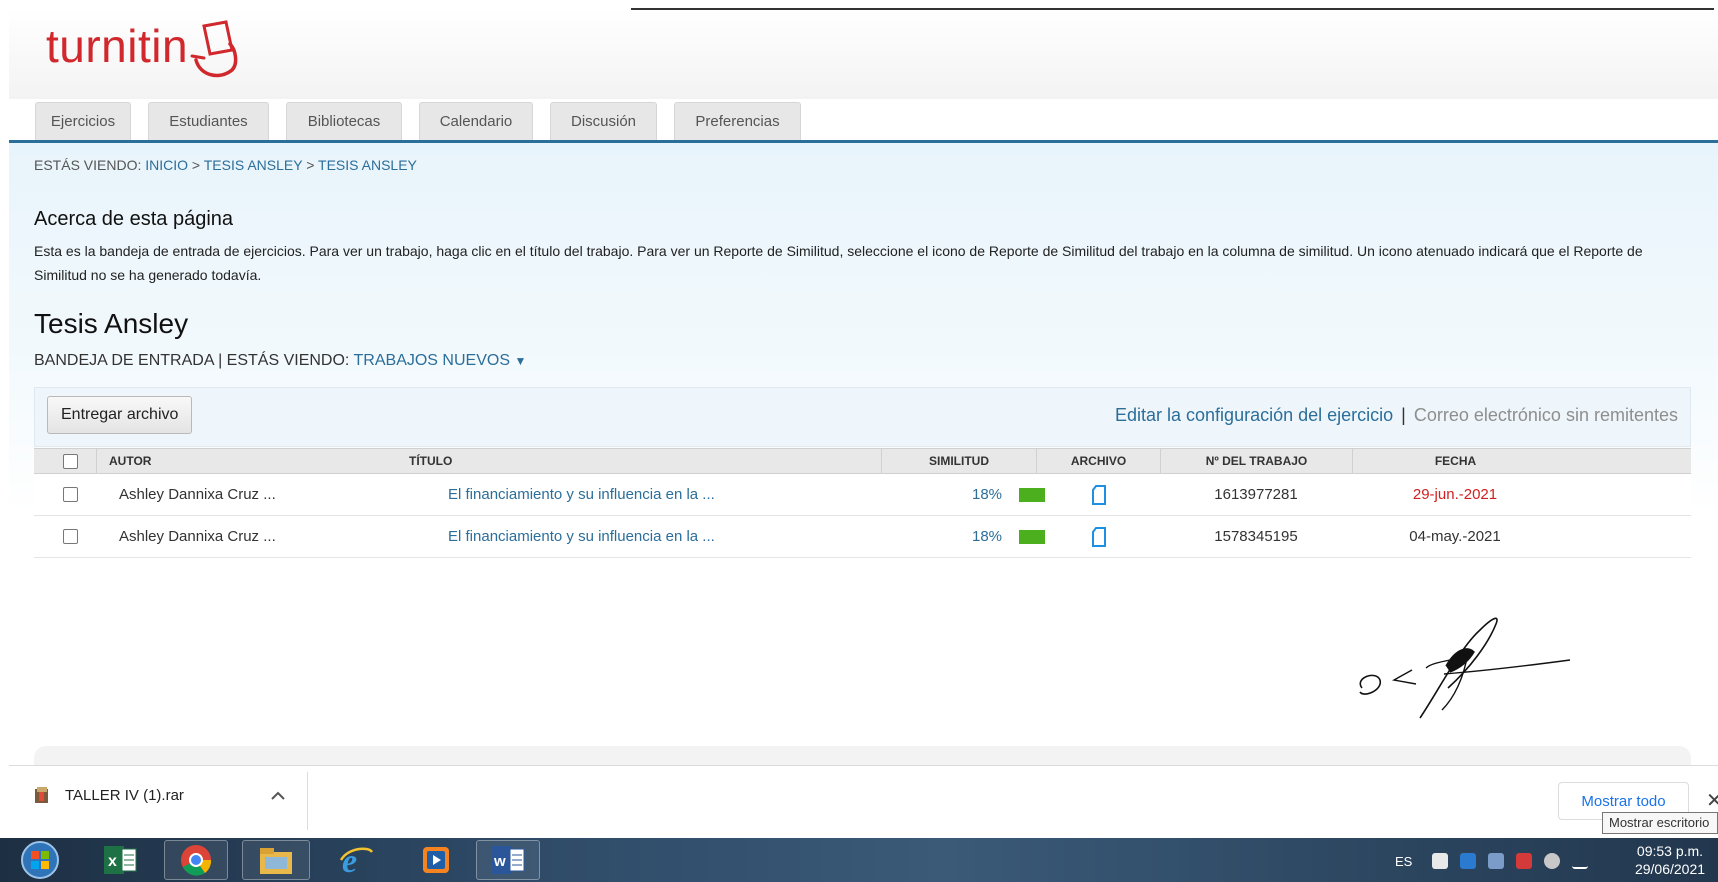 Image resolution: width=1718 pixels, height=882 pixels. Describe the element at coordinates (123, 461) in the screenshot. I see `header-author: AUTOR` at that location.